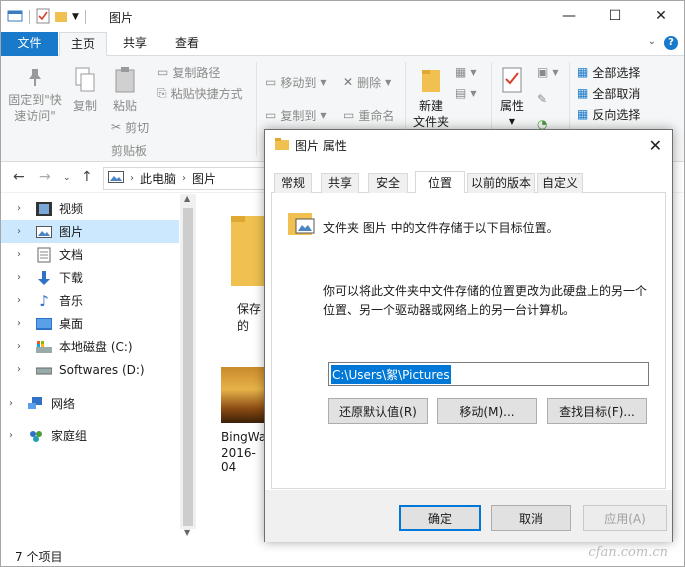 Image resolution: width=685 pixels, height=567 pixels. I want to click on open-button: ▣ ▼, so click(548, 72).